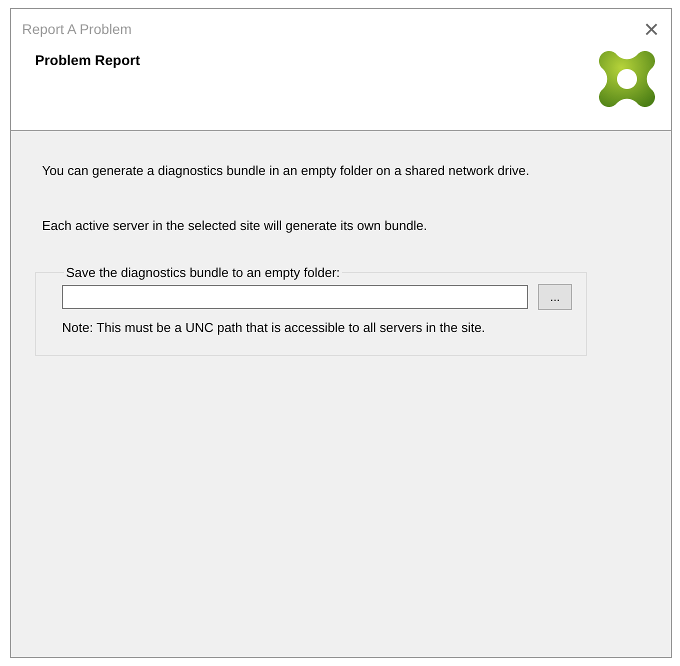 Image resolution: width=680 pixels, height=666 pixels. I want to click on close-button: ×, so click(651, 29).